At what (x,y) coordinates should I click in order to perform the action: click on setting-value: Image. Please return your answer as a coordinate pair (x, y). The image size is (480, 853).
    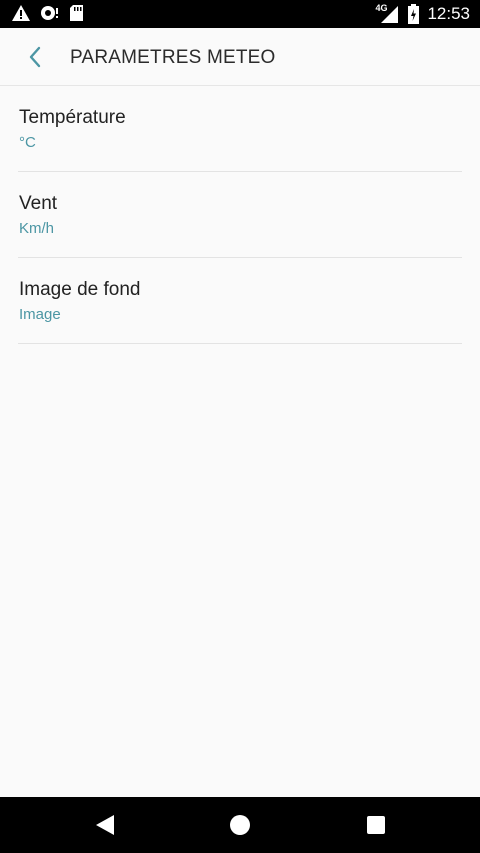
    Looking at the image, I should click on (40, 314).